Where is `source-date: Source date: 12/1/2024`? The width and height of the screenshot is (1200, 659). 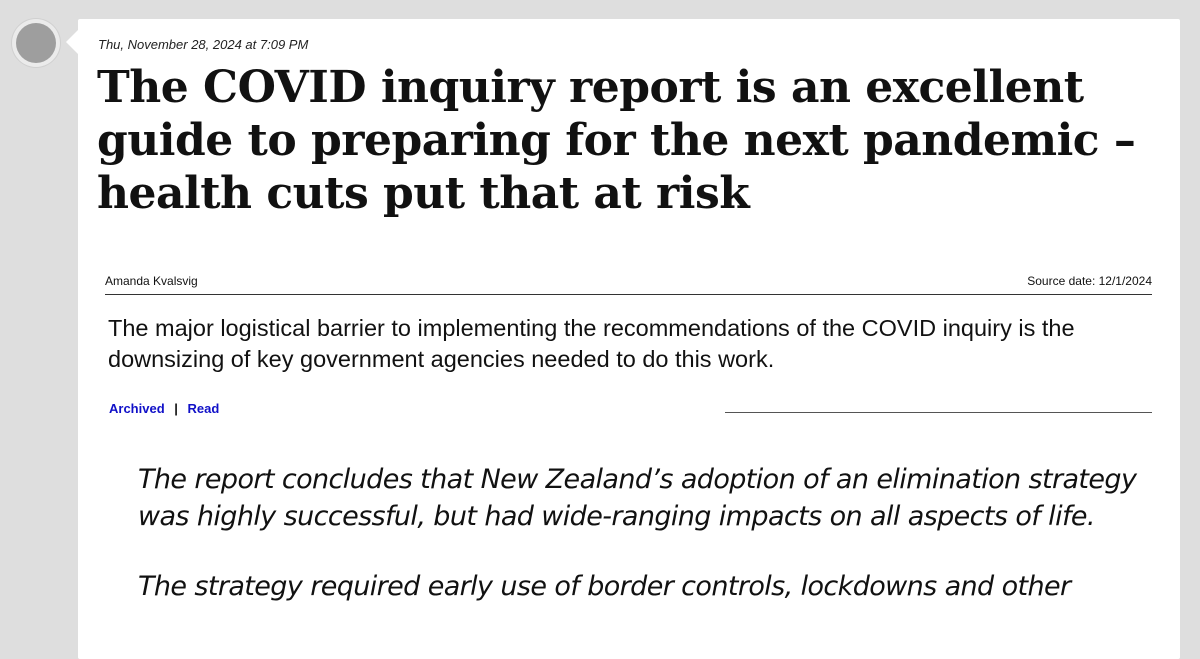
source-date: Source date: 12/1/2024 is located at coordinates (1089, 281).